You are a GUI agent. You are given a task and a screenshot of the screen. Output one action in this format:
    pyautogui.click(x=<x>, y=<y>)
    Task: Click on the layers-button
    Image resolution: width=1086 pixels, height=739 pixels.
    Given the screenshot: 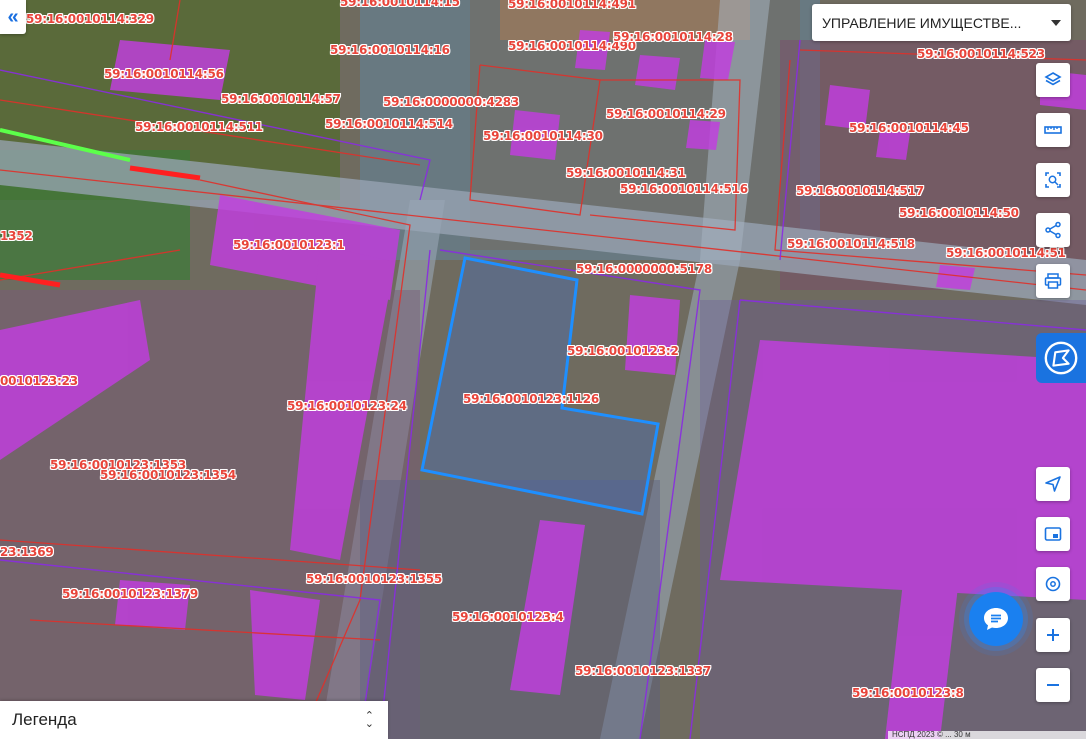 What is the action you would take?
    pyautogui.click(x=1053, y=80)
    